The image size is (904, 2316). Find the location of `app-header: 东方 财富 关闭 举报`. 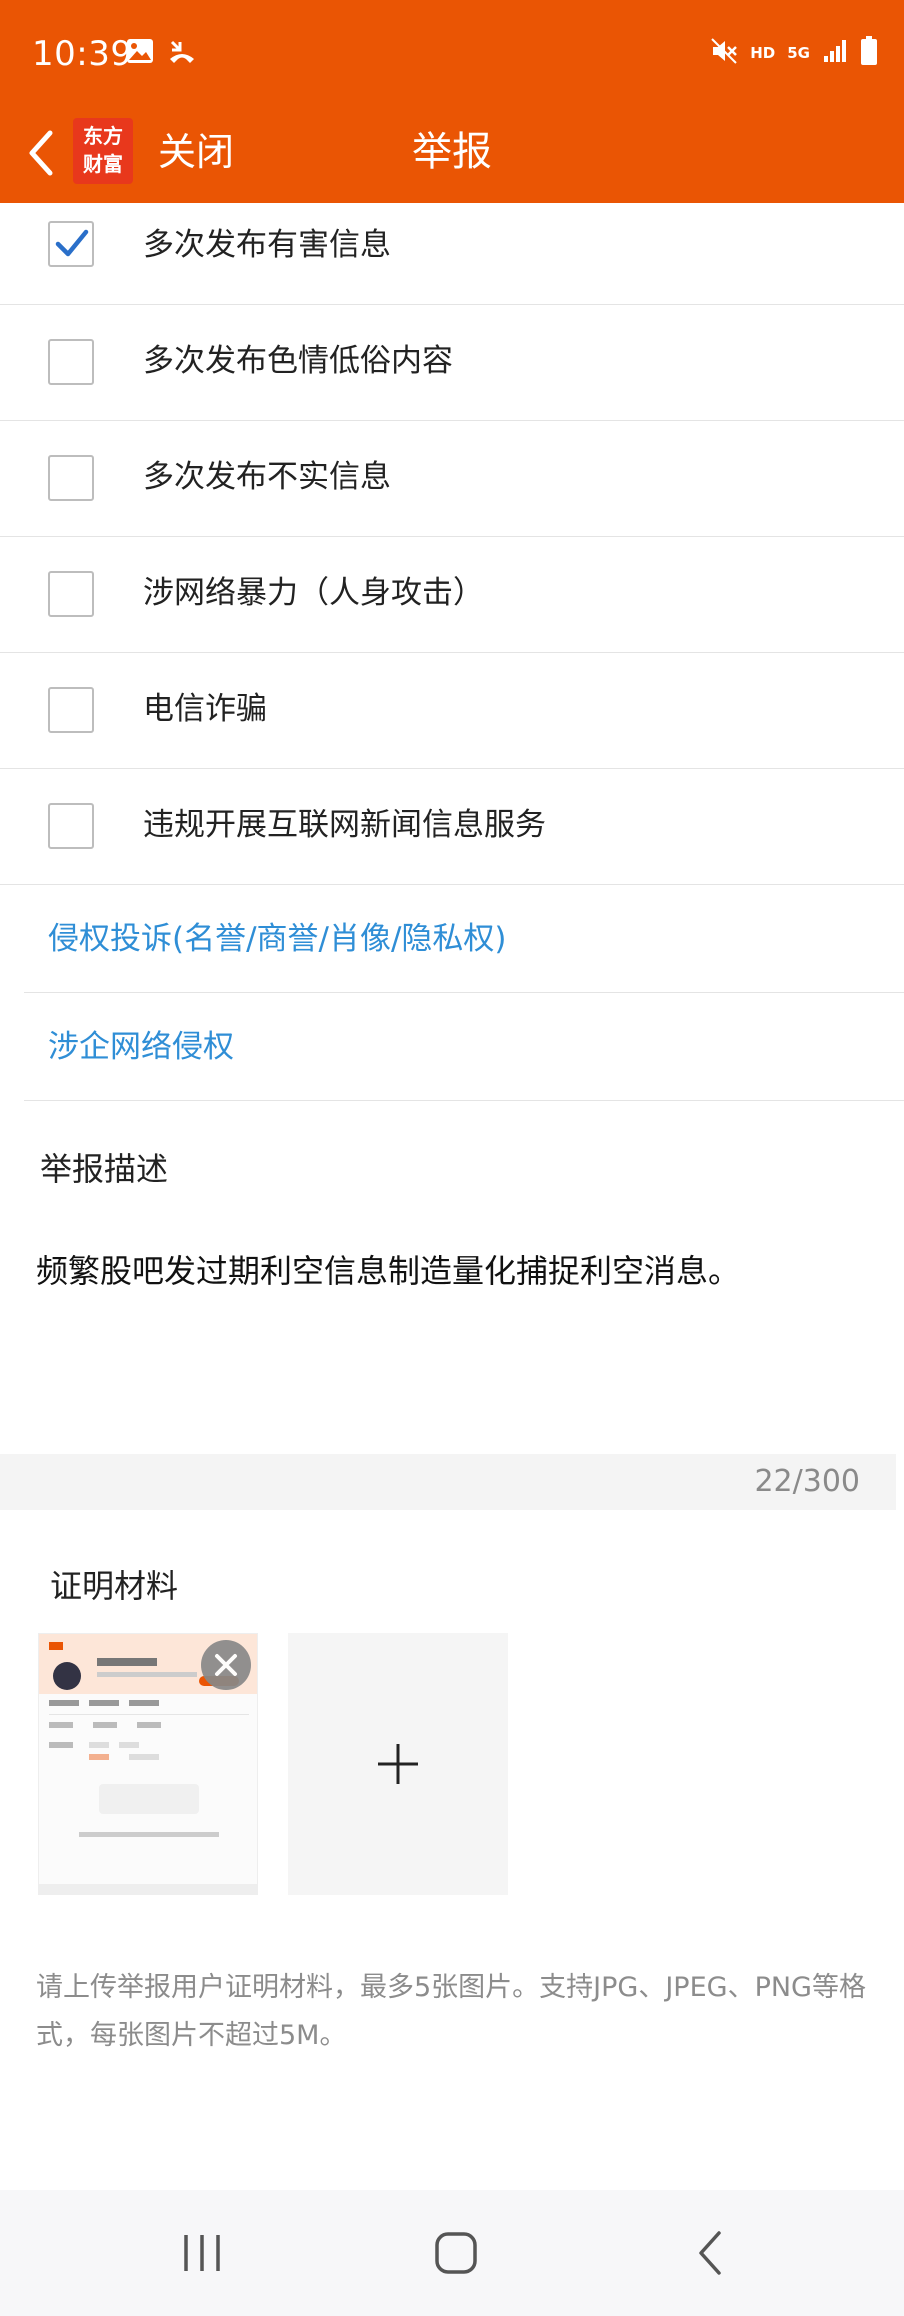

app-header: 东方 财富 关闭 举报 is located at coordinates (452, 155).